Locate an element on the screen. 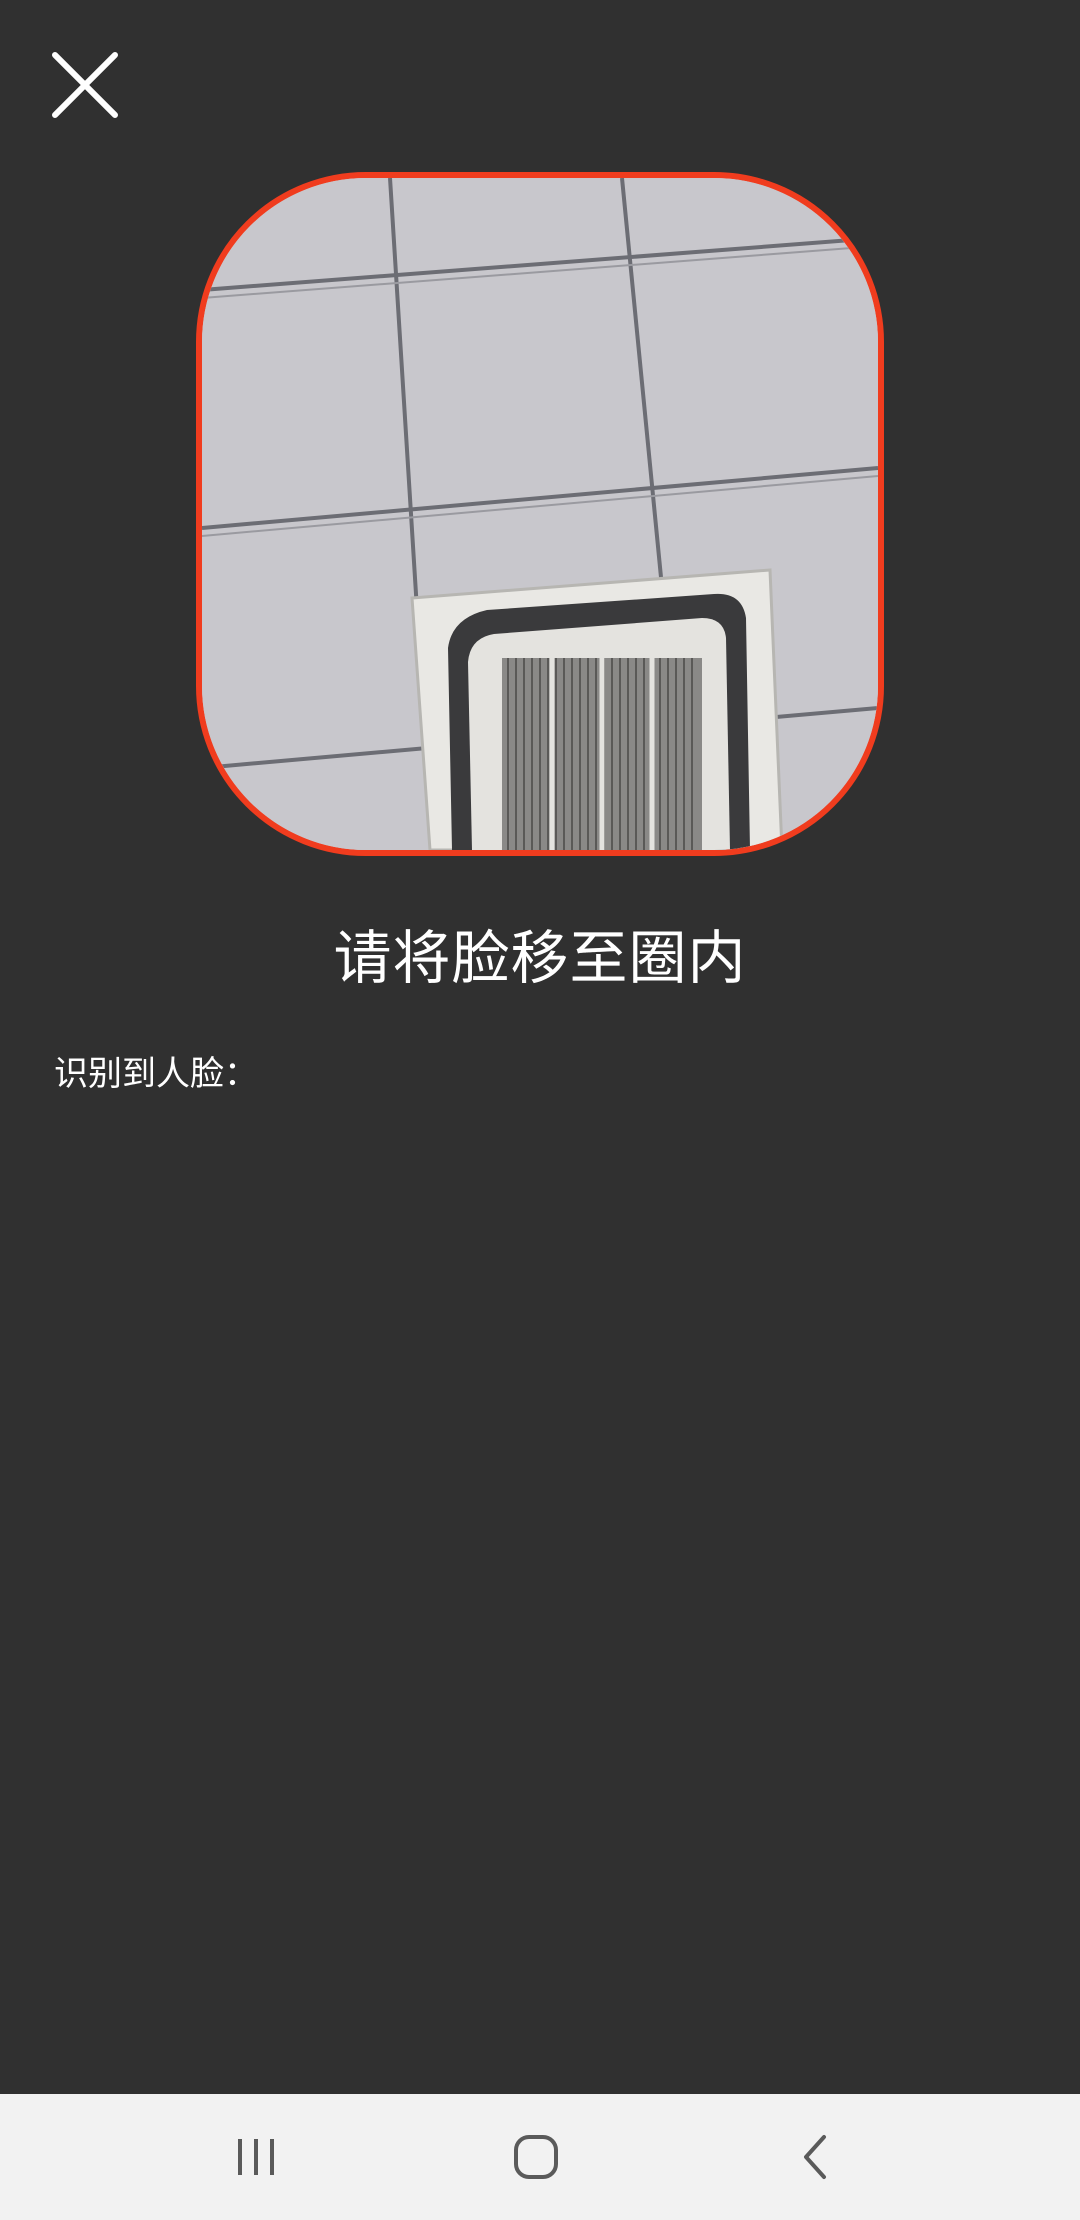 The width and height of the screenshot is (1080, 2220). close-button is located at coordinates (85, 85).